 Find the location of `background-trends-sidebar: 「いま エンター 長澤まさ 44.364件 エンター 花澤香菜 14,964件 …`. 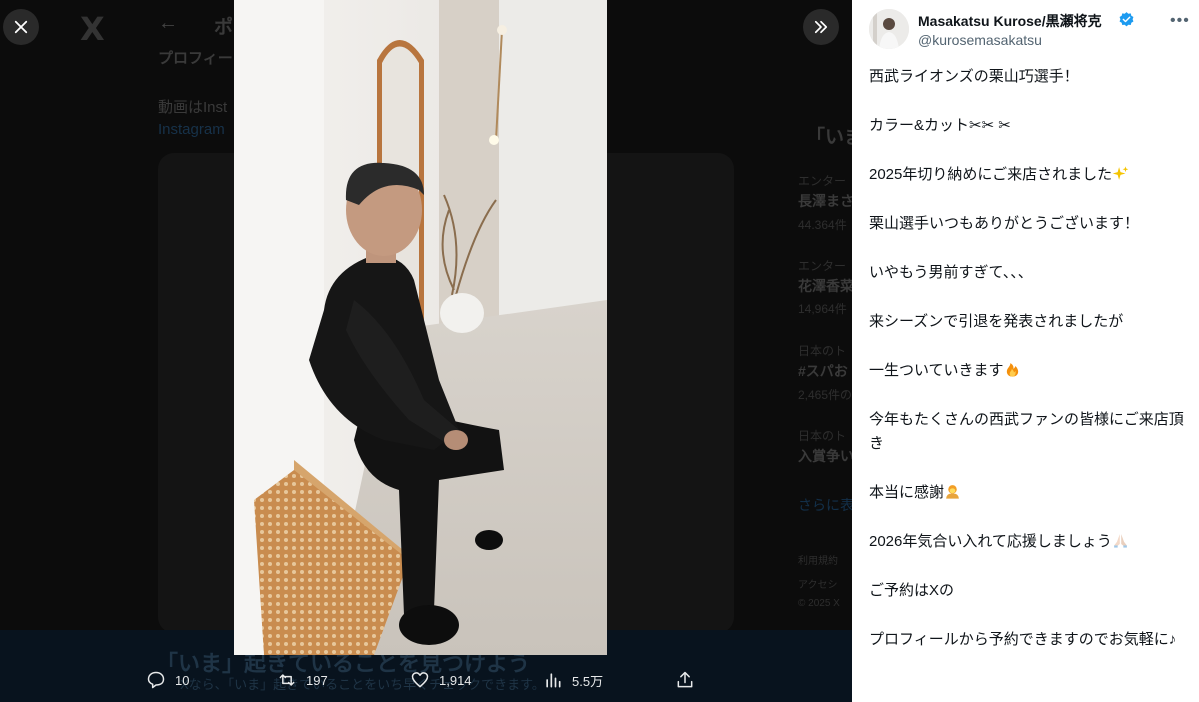

background-trends-sidebar: 「いま エンター 長澤まさ 44.364件 エンター 花澤香菜 14,964件 … is located at coordinates (819, 351).